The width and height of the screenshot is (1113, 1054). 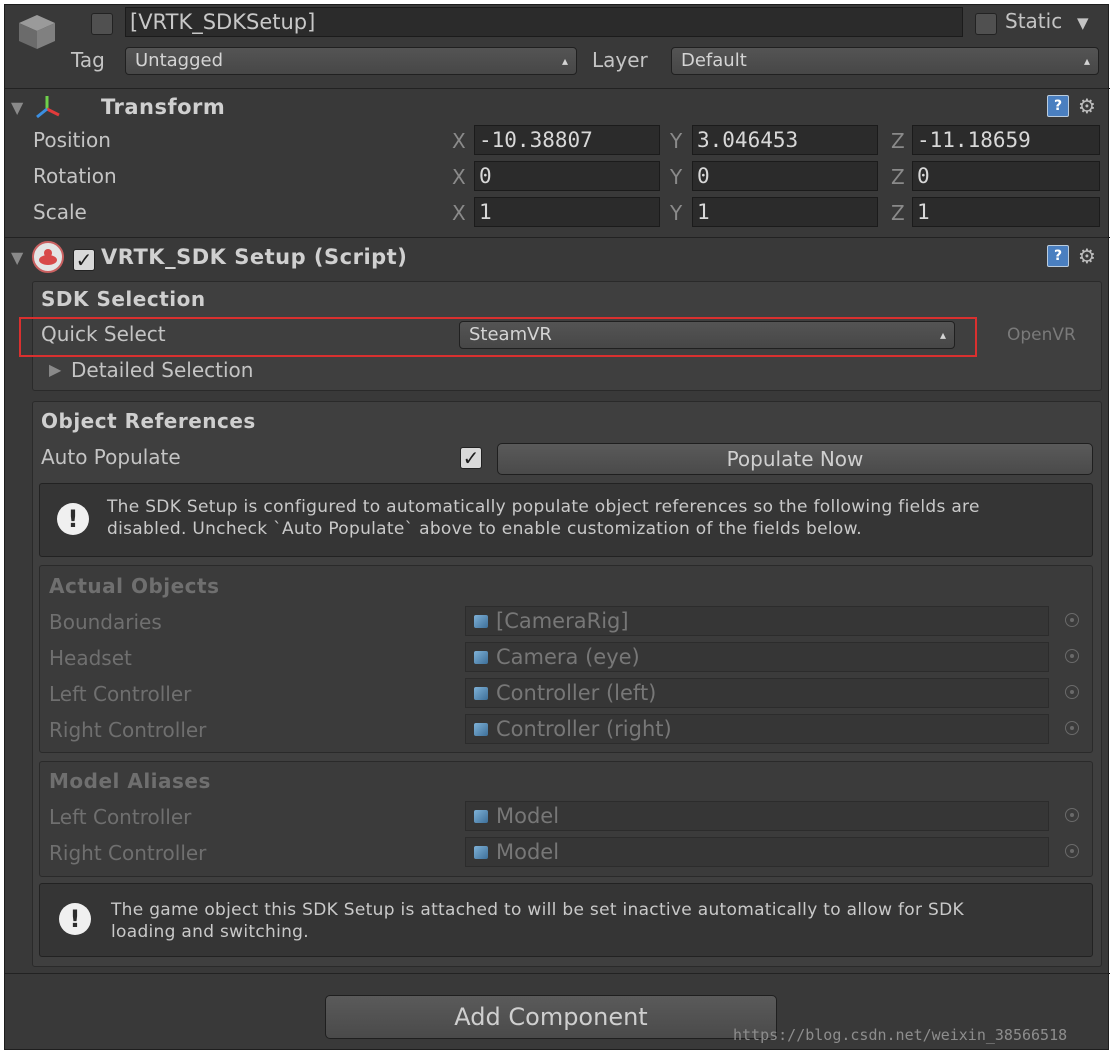 I want to click on script-enabled-checkbox: ✓, so click(x=84, y=260).